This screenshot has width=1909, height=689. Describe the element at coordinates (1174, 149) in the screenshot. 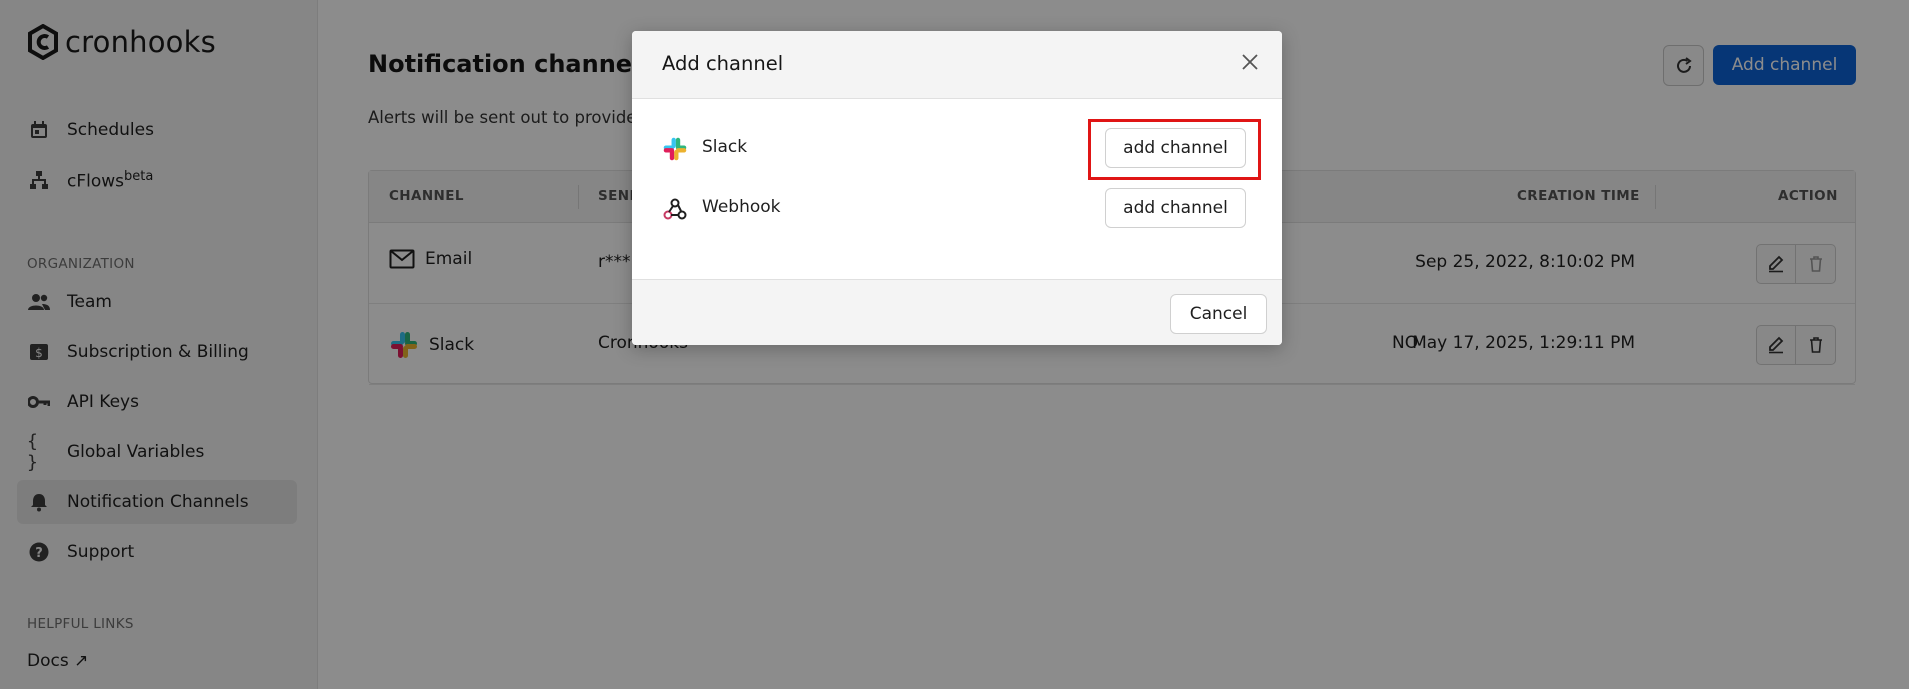

I see `highlight-box` at that location.